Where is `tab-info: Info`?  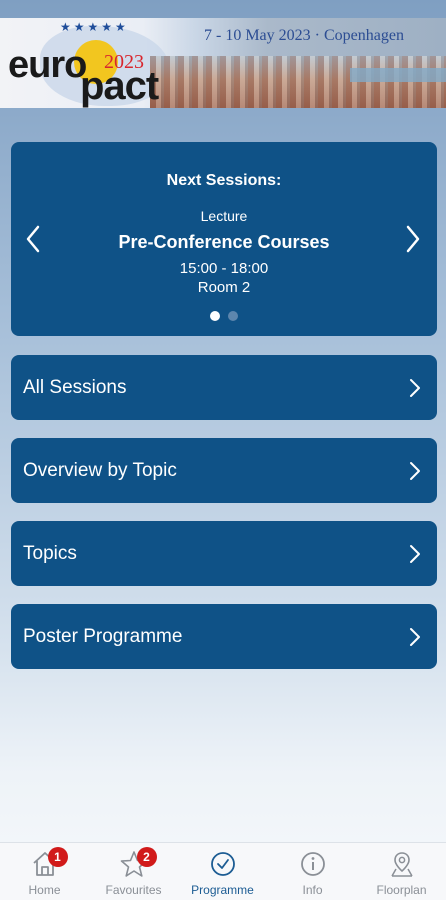
tab-info: Info is located at coordinates (312, 871).